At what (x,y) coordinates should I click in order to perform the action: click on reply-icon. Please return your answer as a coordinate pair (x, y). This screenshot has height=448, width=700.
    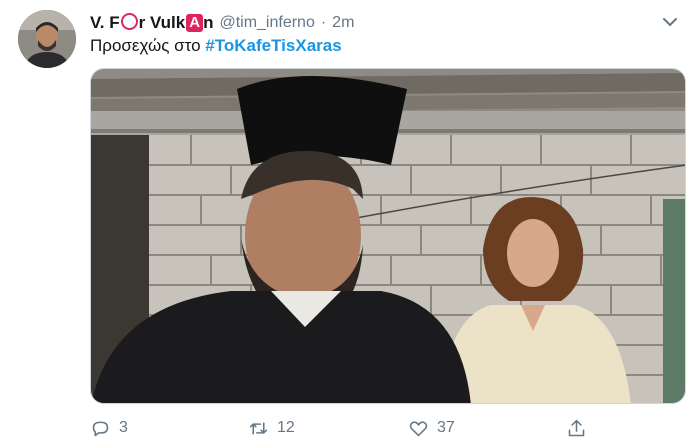
    Looking at the image, I should click on (100, 428).